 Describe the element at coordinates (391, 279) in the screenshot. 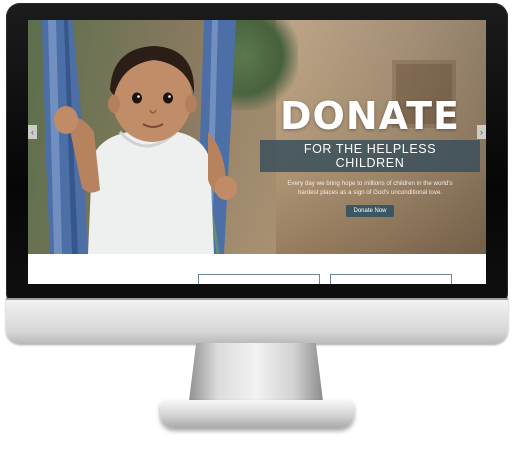

I see `content-card-right` at that location.